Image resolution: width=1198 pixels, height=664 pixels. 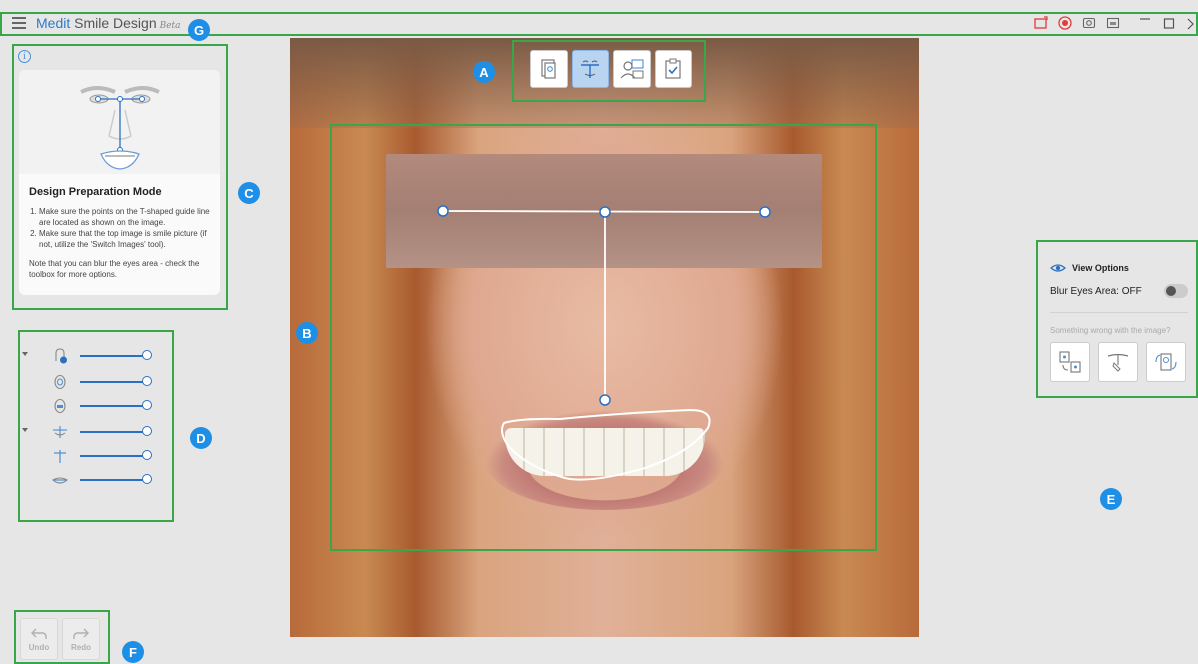 I want to click on t-line-icon, so click(x=60, y=456).